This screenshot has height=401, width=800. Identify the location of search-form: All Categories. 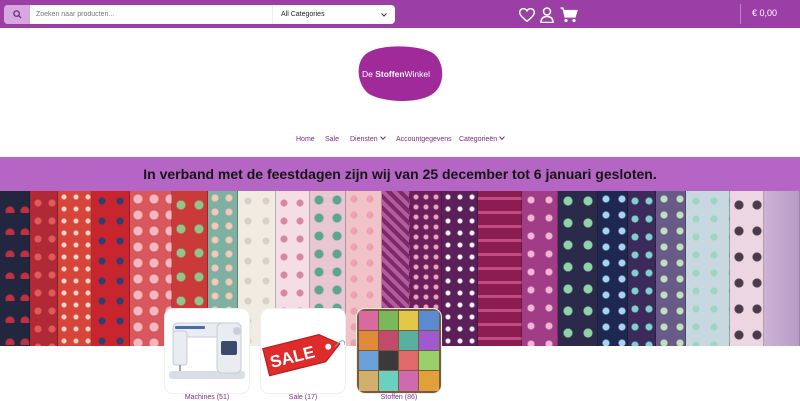
(199, 14).